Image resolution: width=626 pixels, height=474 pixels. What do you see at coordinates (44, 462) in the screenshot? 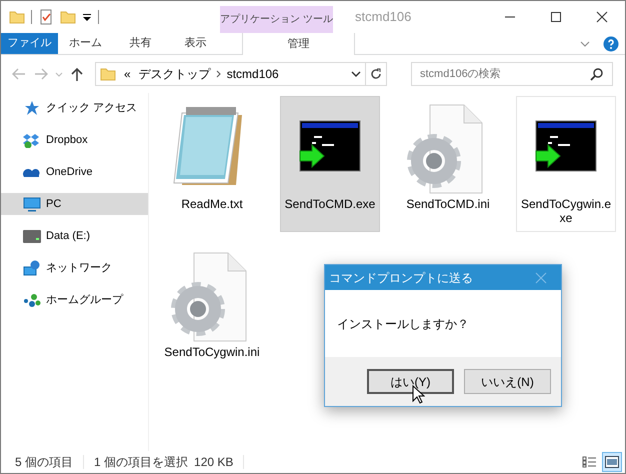
I see `item-count: 5 個の項目` at bounding box center [44, 462].